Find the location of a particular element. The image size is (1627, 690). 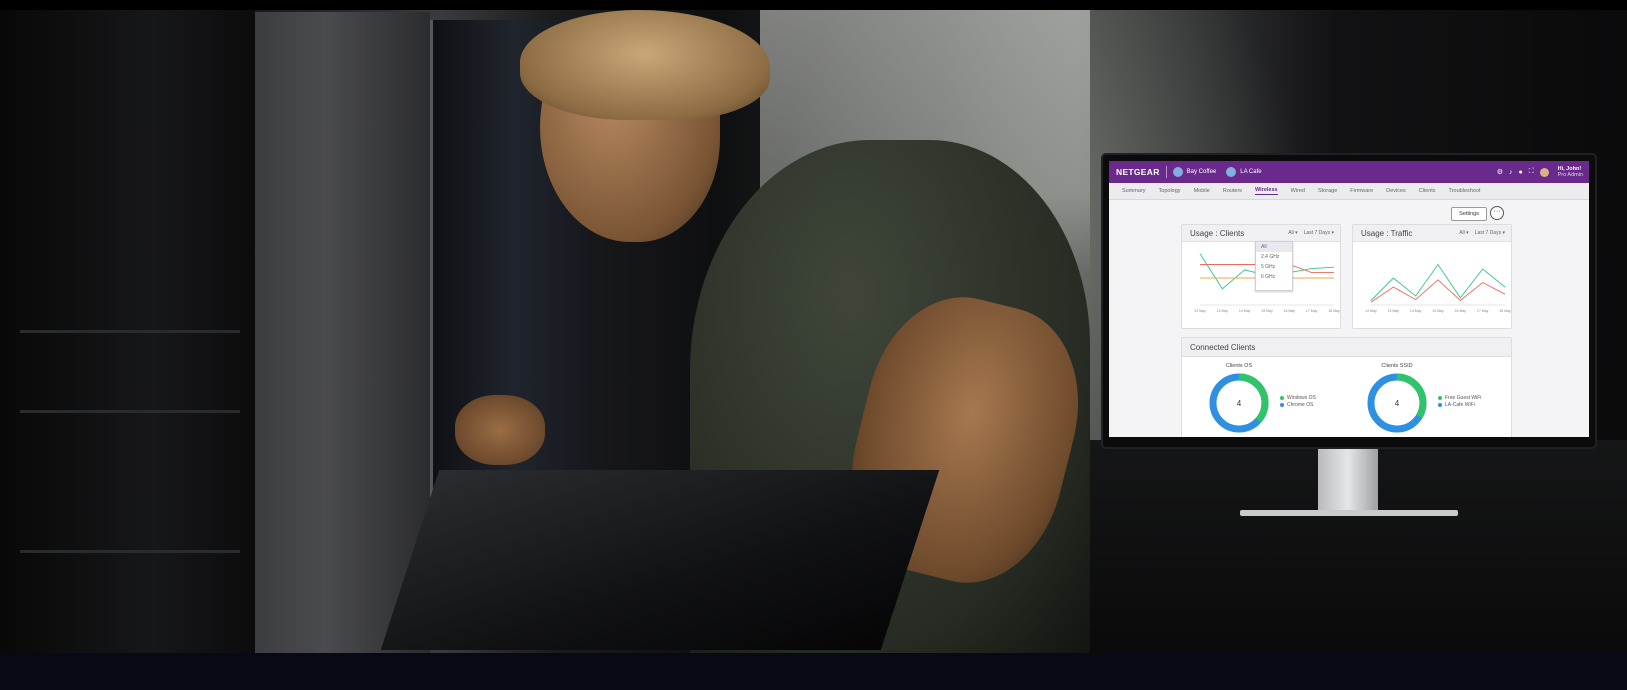

tab-topology: Topology is located at coordinates (1170, 191).